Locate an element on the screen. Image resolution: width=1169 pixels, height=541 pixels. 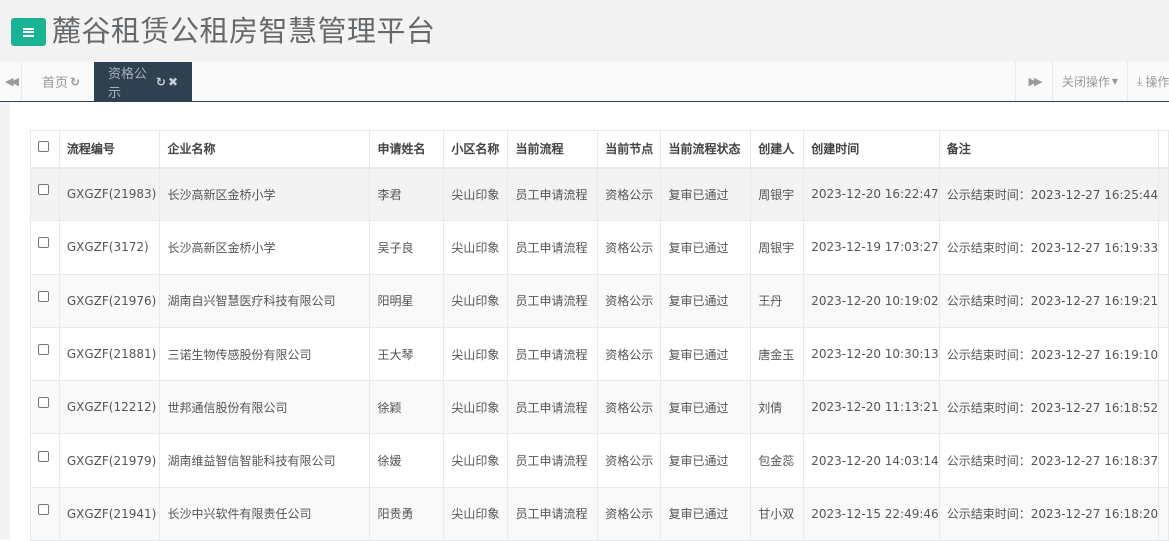
close-operations-dropdown: 关闭操作 ▼ is located at coordinates (1090, 81).